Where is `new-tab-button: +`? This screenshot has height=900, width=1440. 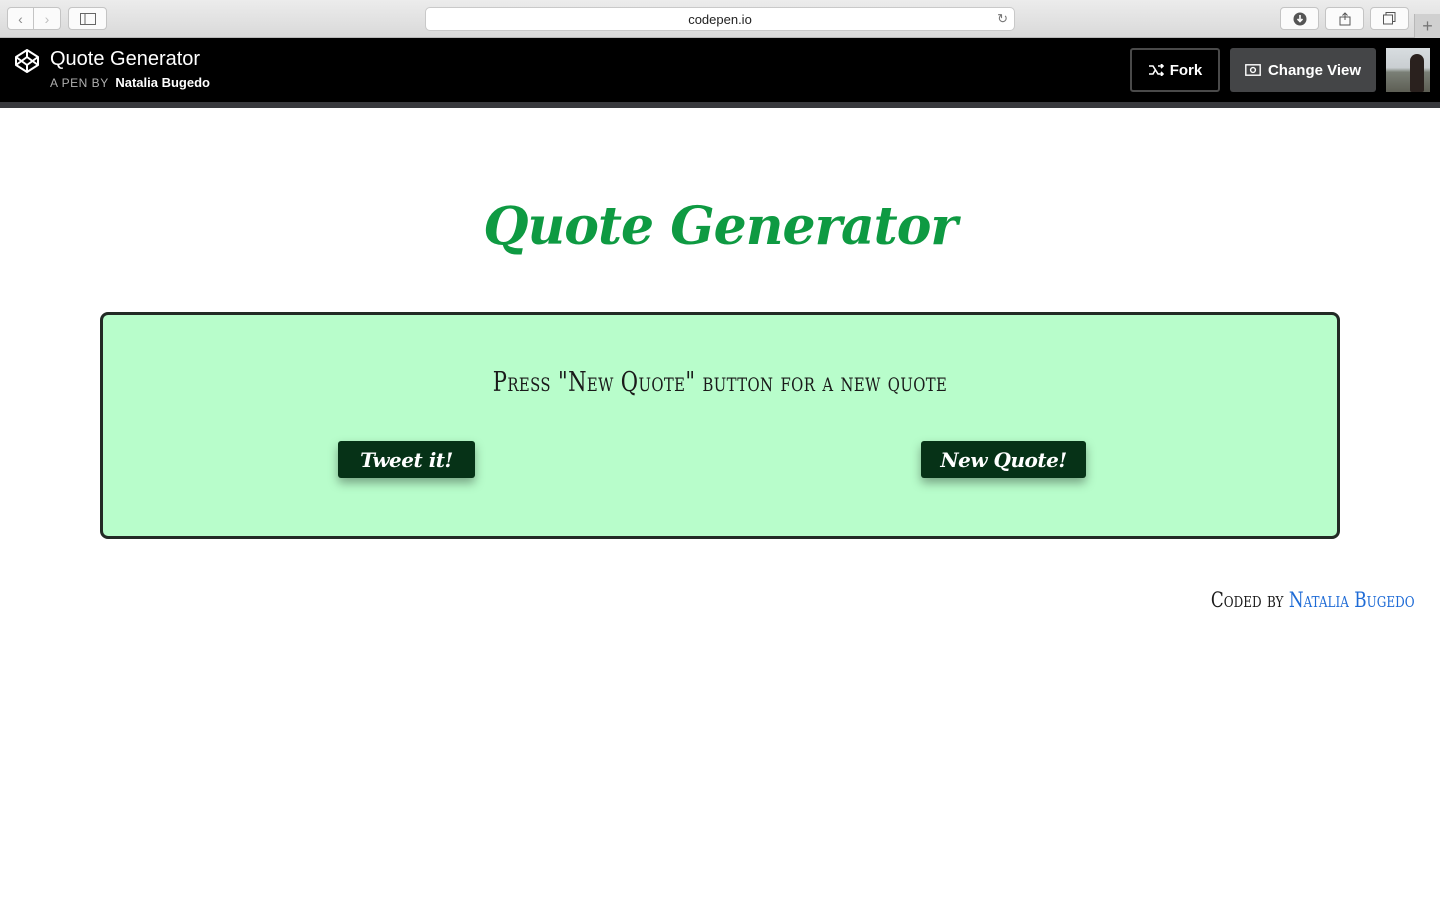 new-tab-button: + is located at coordinates (1427, 26).